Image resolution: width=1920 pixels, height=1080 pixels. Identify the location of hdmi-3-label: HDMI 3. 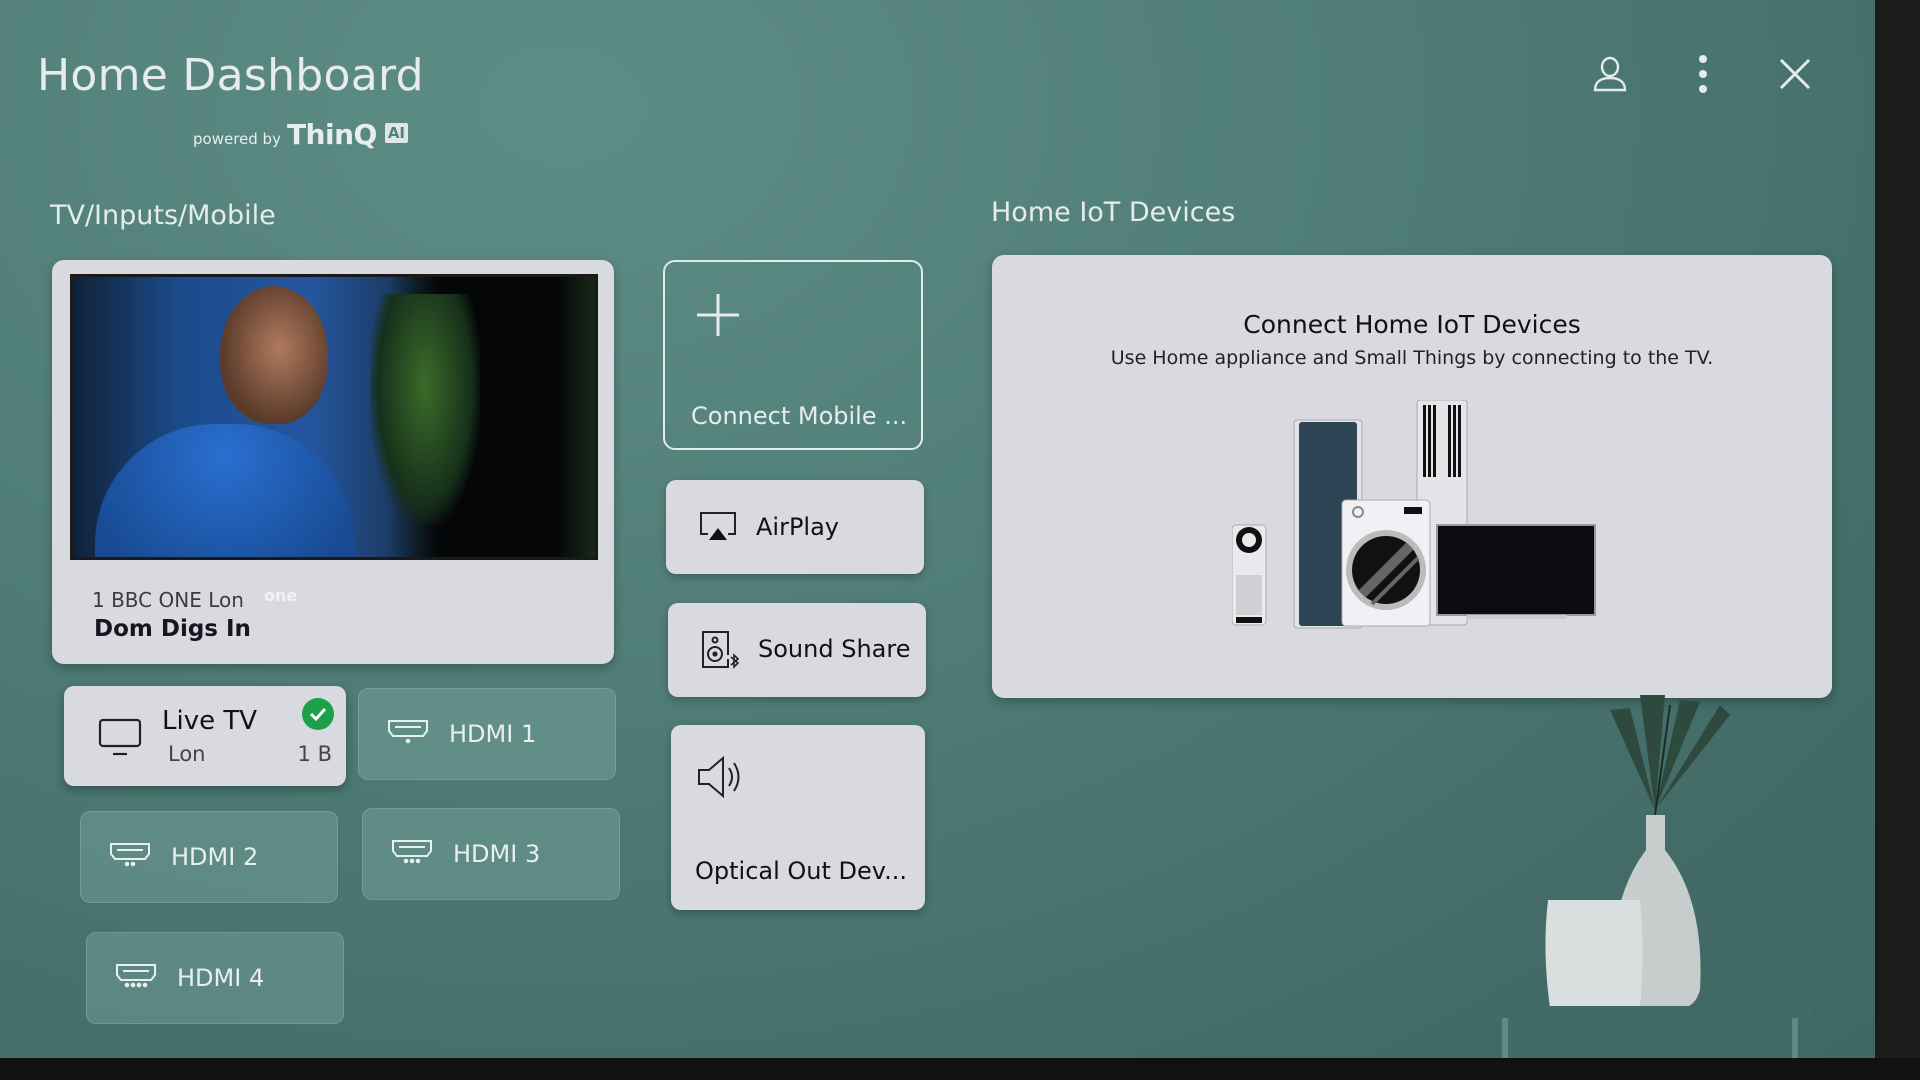
(497, 854).